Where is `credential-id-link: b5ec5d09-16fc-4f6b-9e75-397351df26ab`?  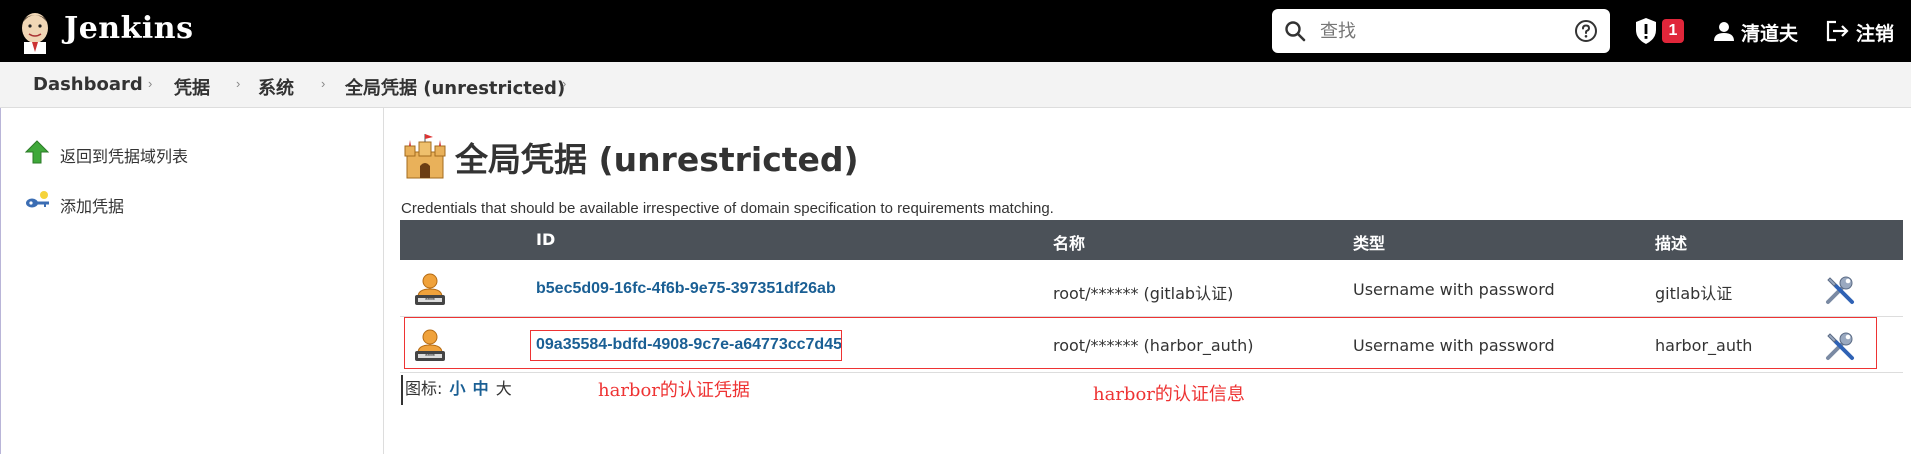
credential-id-link: b5ec5d09-16fc-4f6b-9e75-397351df26ab is located at coordinates (686, 289).